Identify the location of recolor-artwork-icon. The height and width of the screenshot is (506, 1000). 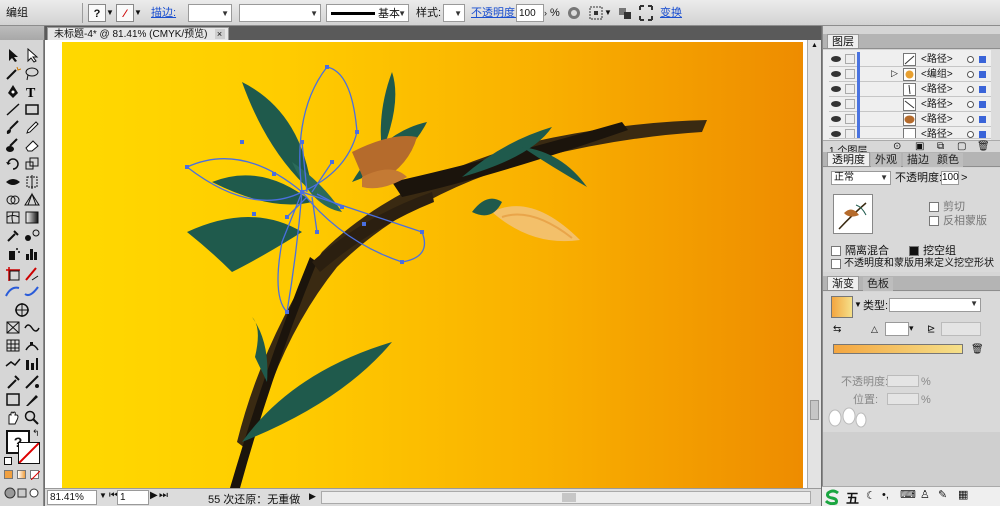
(574, 13).